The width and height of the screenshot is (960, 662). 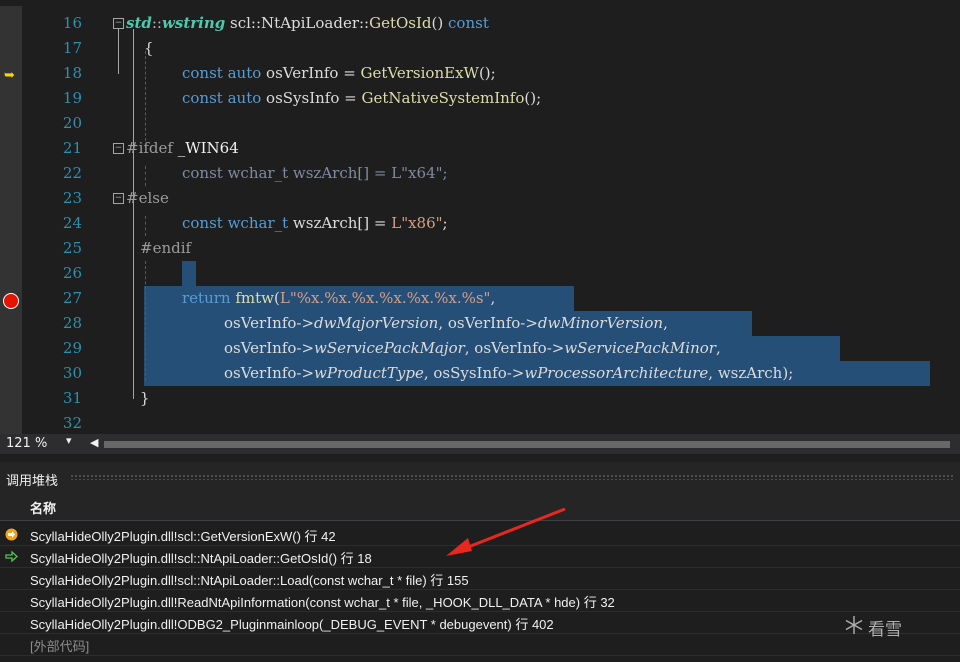 I want to click on annotation-arrow-icon, so click(x=506, y=531).